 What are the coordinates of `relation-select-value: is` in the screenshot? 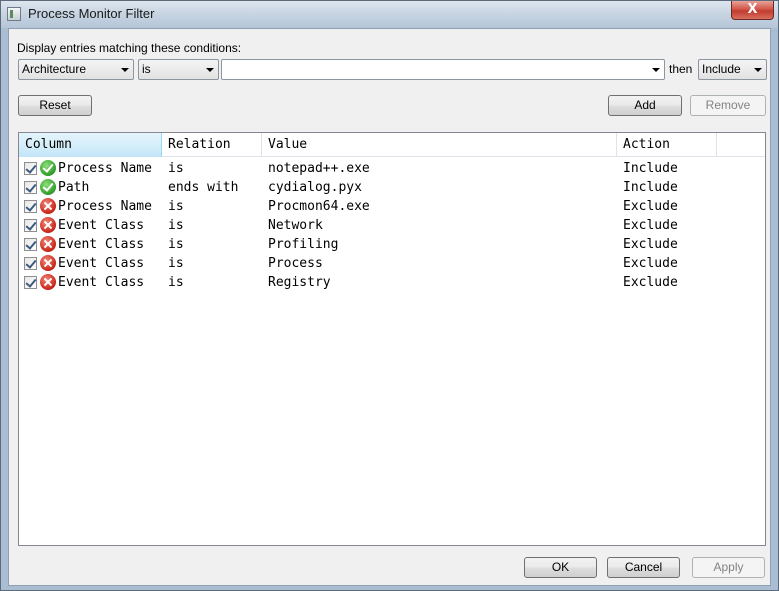 It's located at (146, 69).